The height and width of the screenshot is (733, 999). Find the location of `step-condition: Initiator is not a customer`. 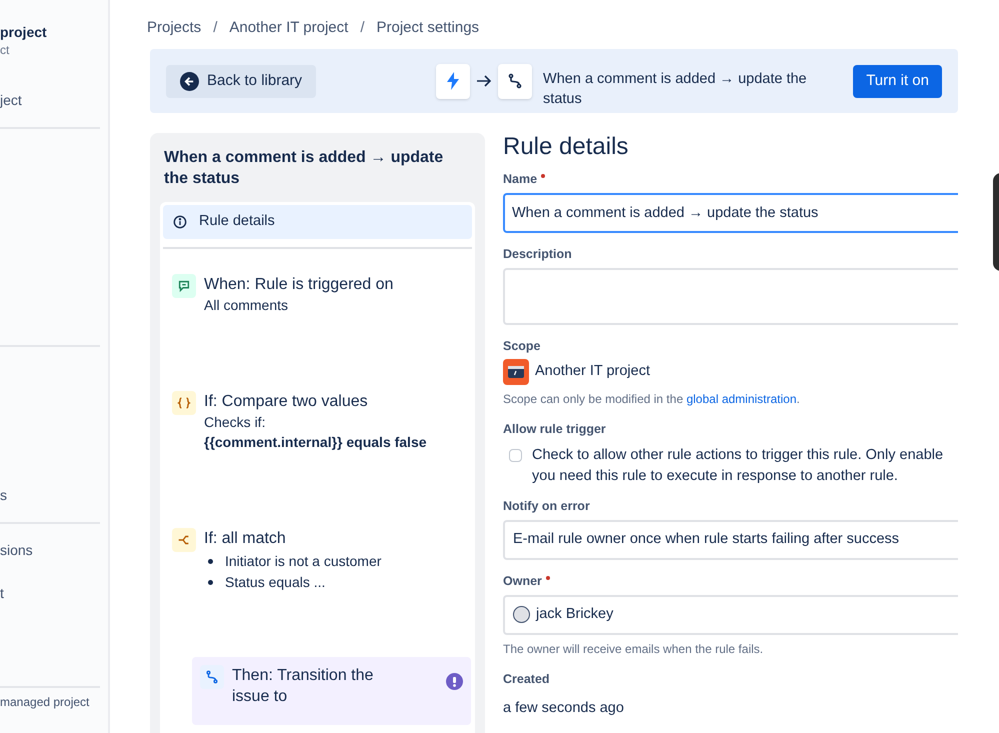

step-condition: Initiator is not a customer is located at coordinates (303, 561).